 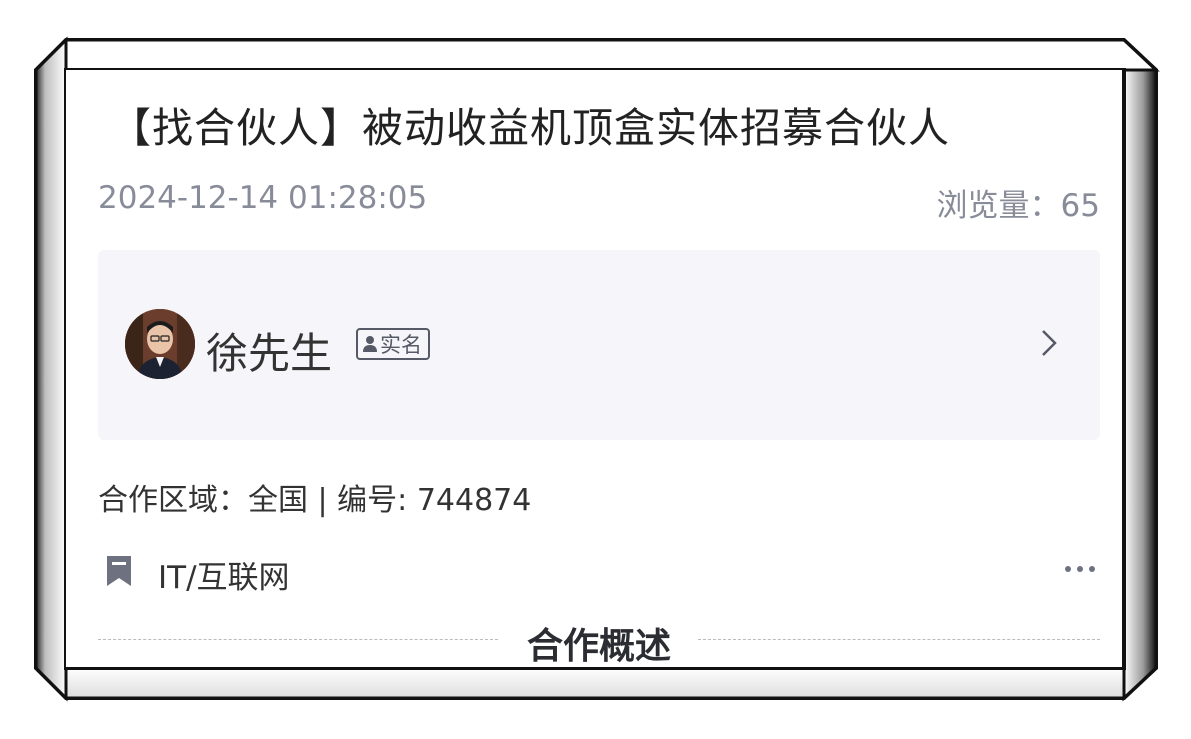 I want to click on post-title: 【找合伙人】被动收益机顶盒实体招募合伙人, so click(x=530, y=128).